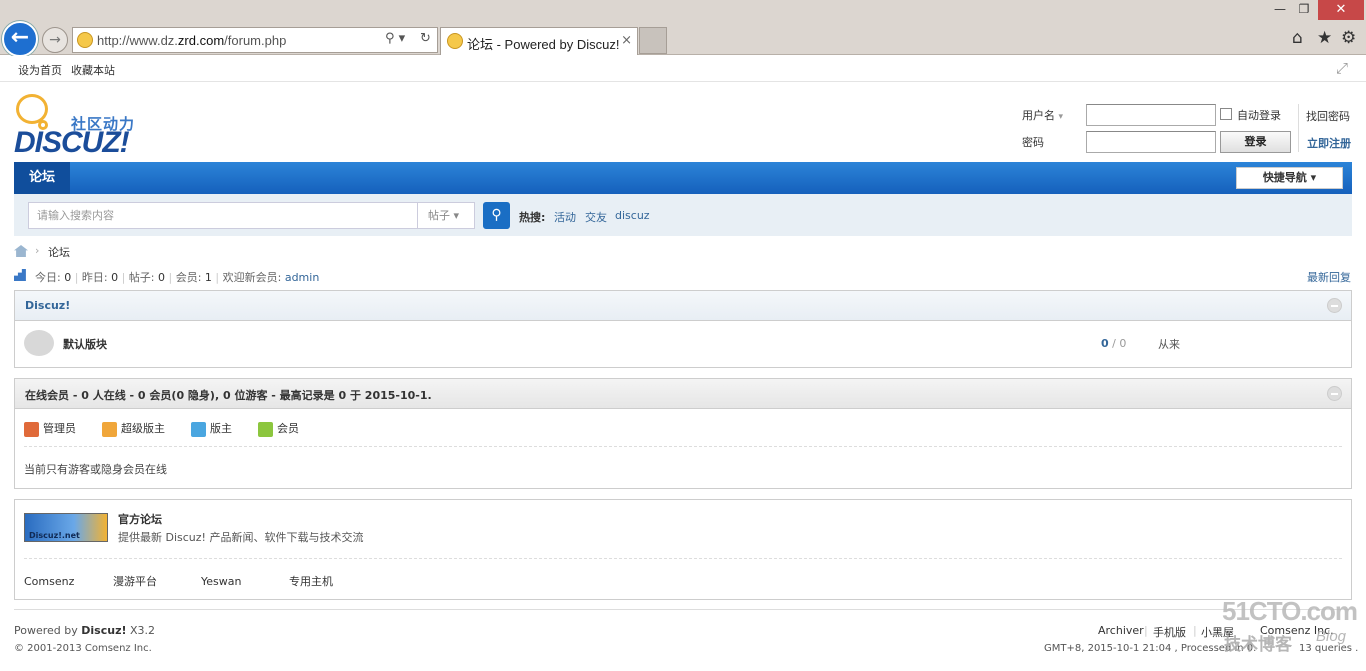 The width and height of the screenshot is (1366, 671). Describe the element at coordinates (1348, 38) in the screenshot. I see `tools-gear-icon: ⚙` at that location.